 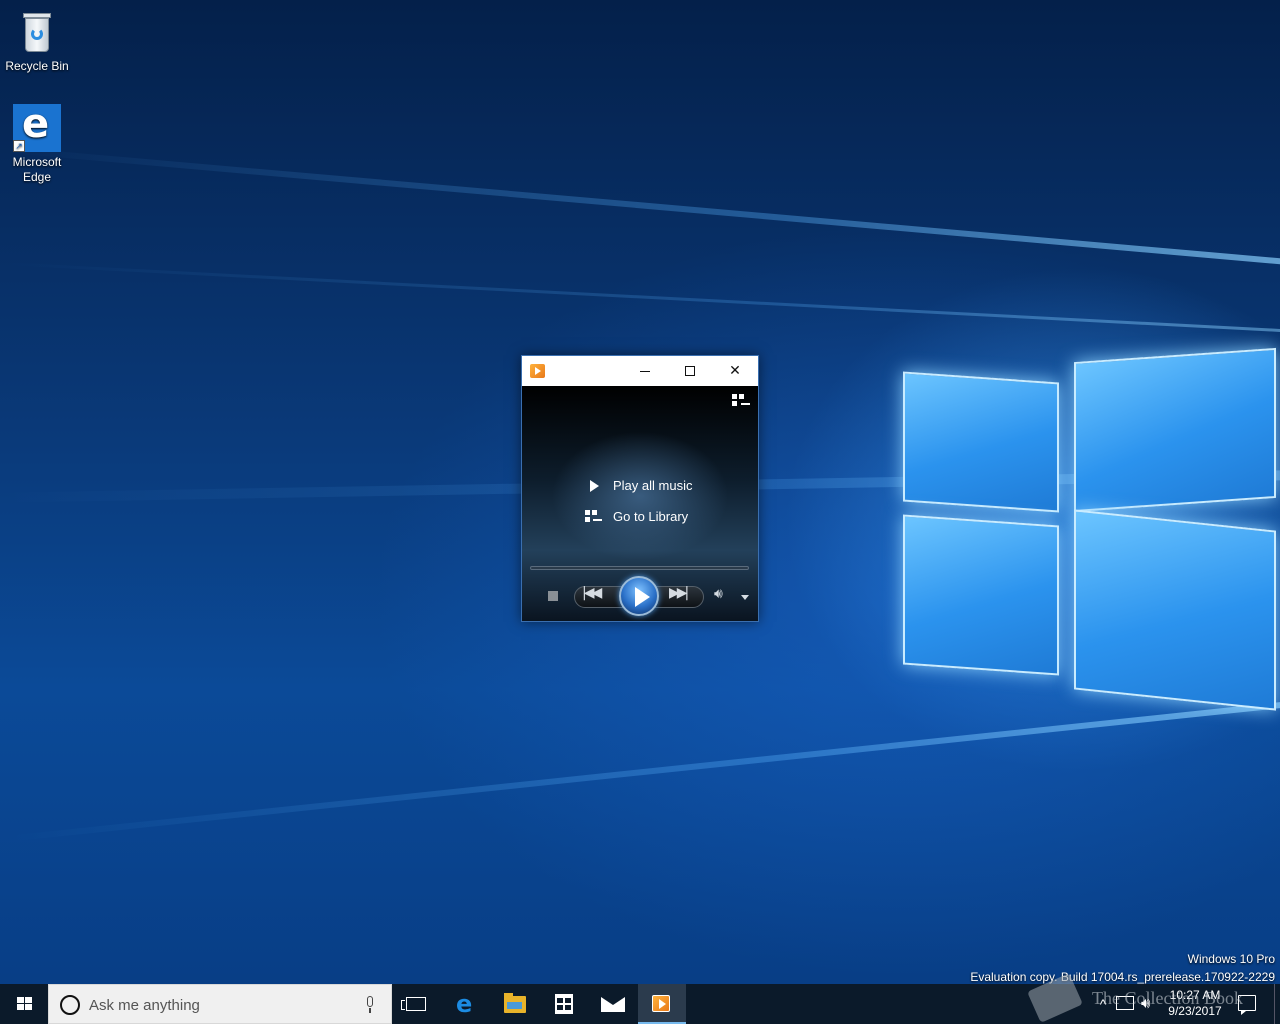 I want to click on task-view-button, so click(x=416, y=1004).